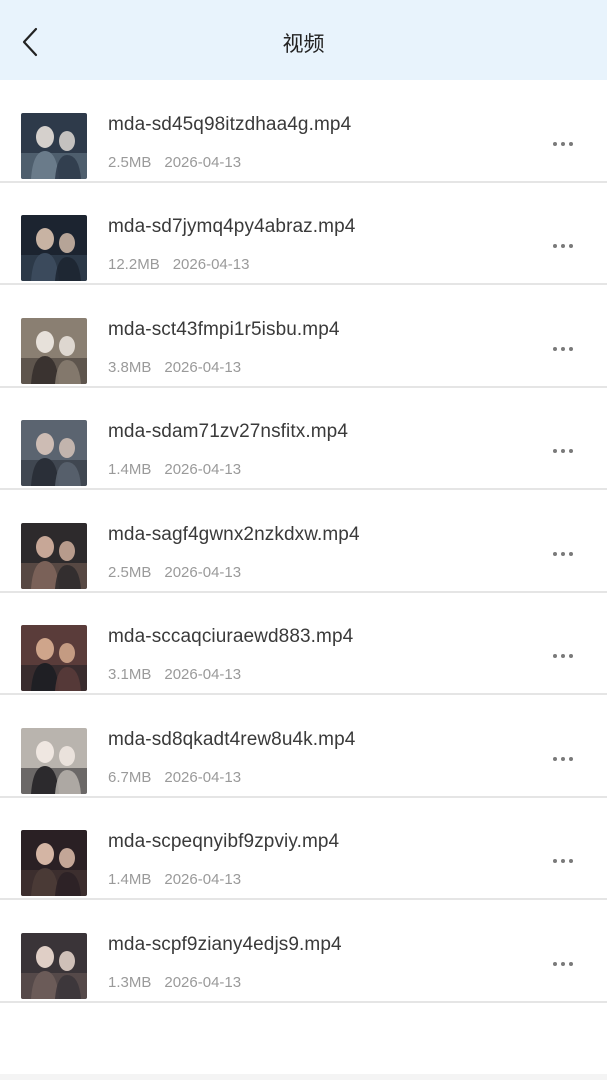 This screenshot has height=1080, width=607. Describe the element at coordinates (231, 636) in the screenshot. I see `file-name: mda-sccaqciuraewd883.mp4` at that location.